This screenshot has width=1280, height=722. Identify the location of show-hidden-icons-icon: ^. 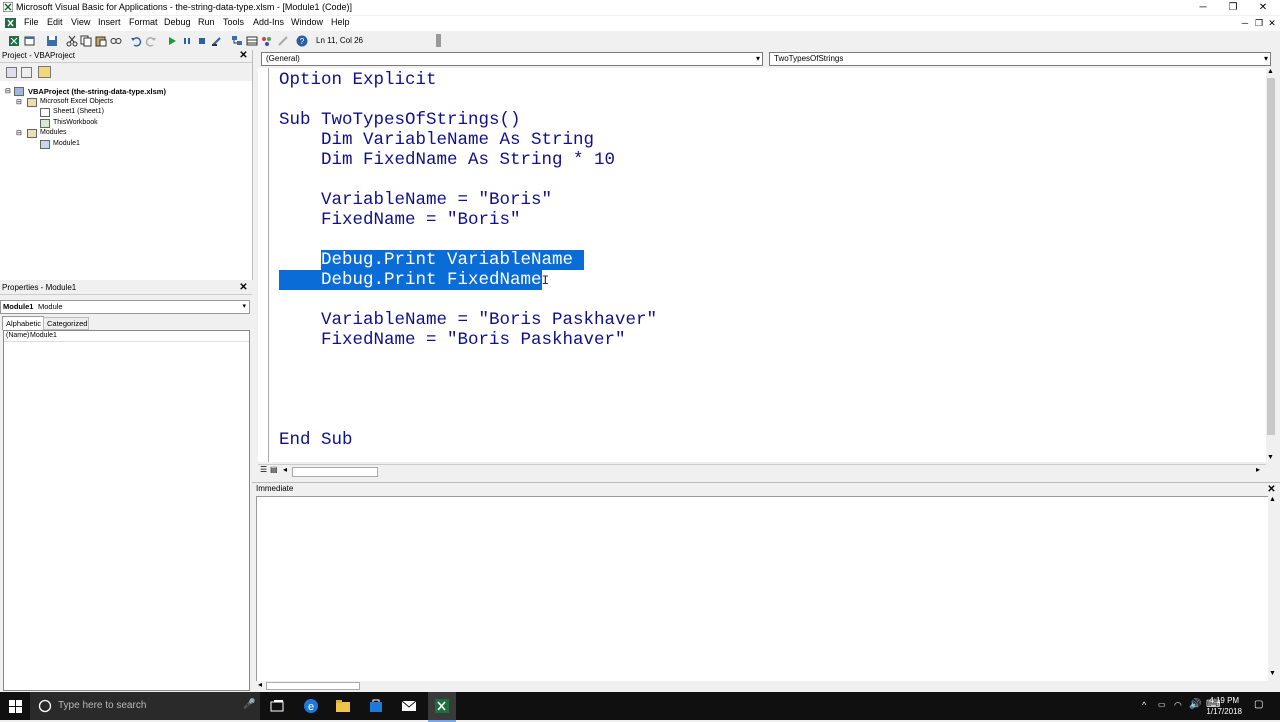
(1144, 705).